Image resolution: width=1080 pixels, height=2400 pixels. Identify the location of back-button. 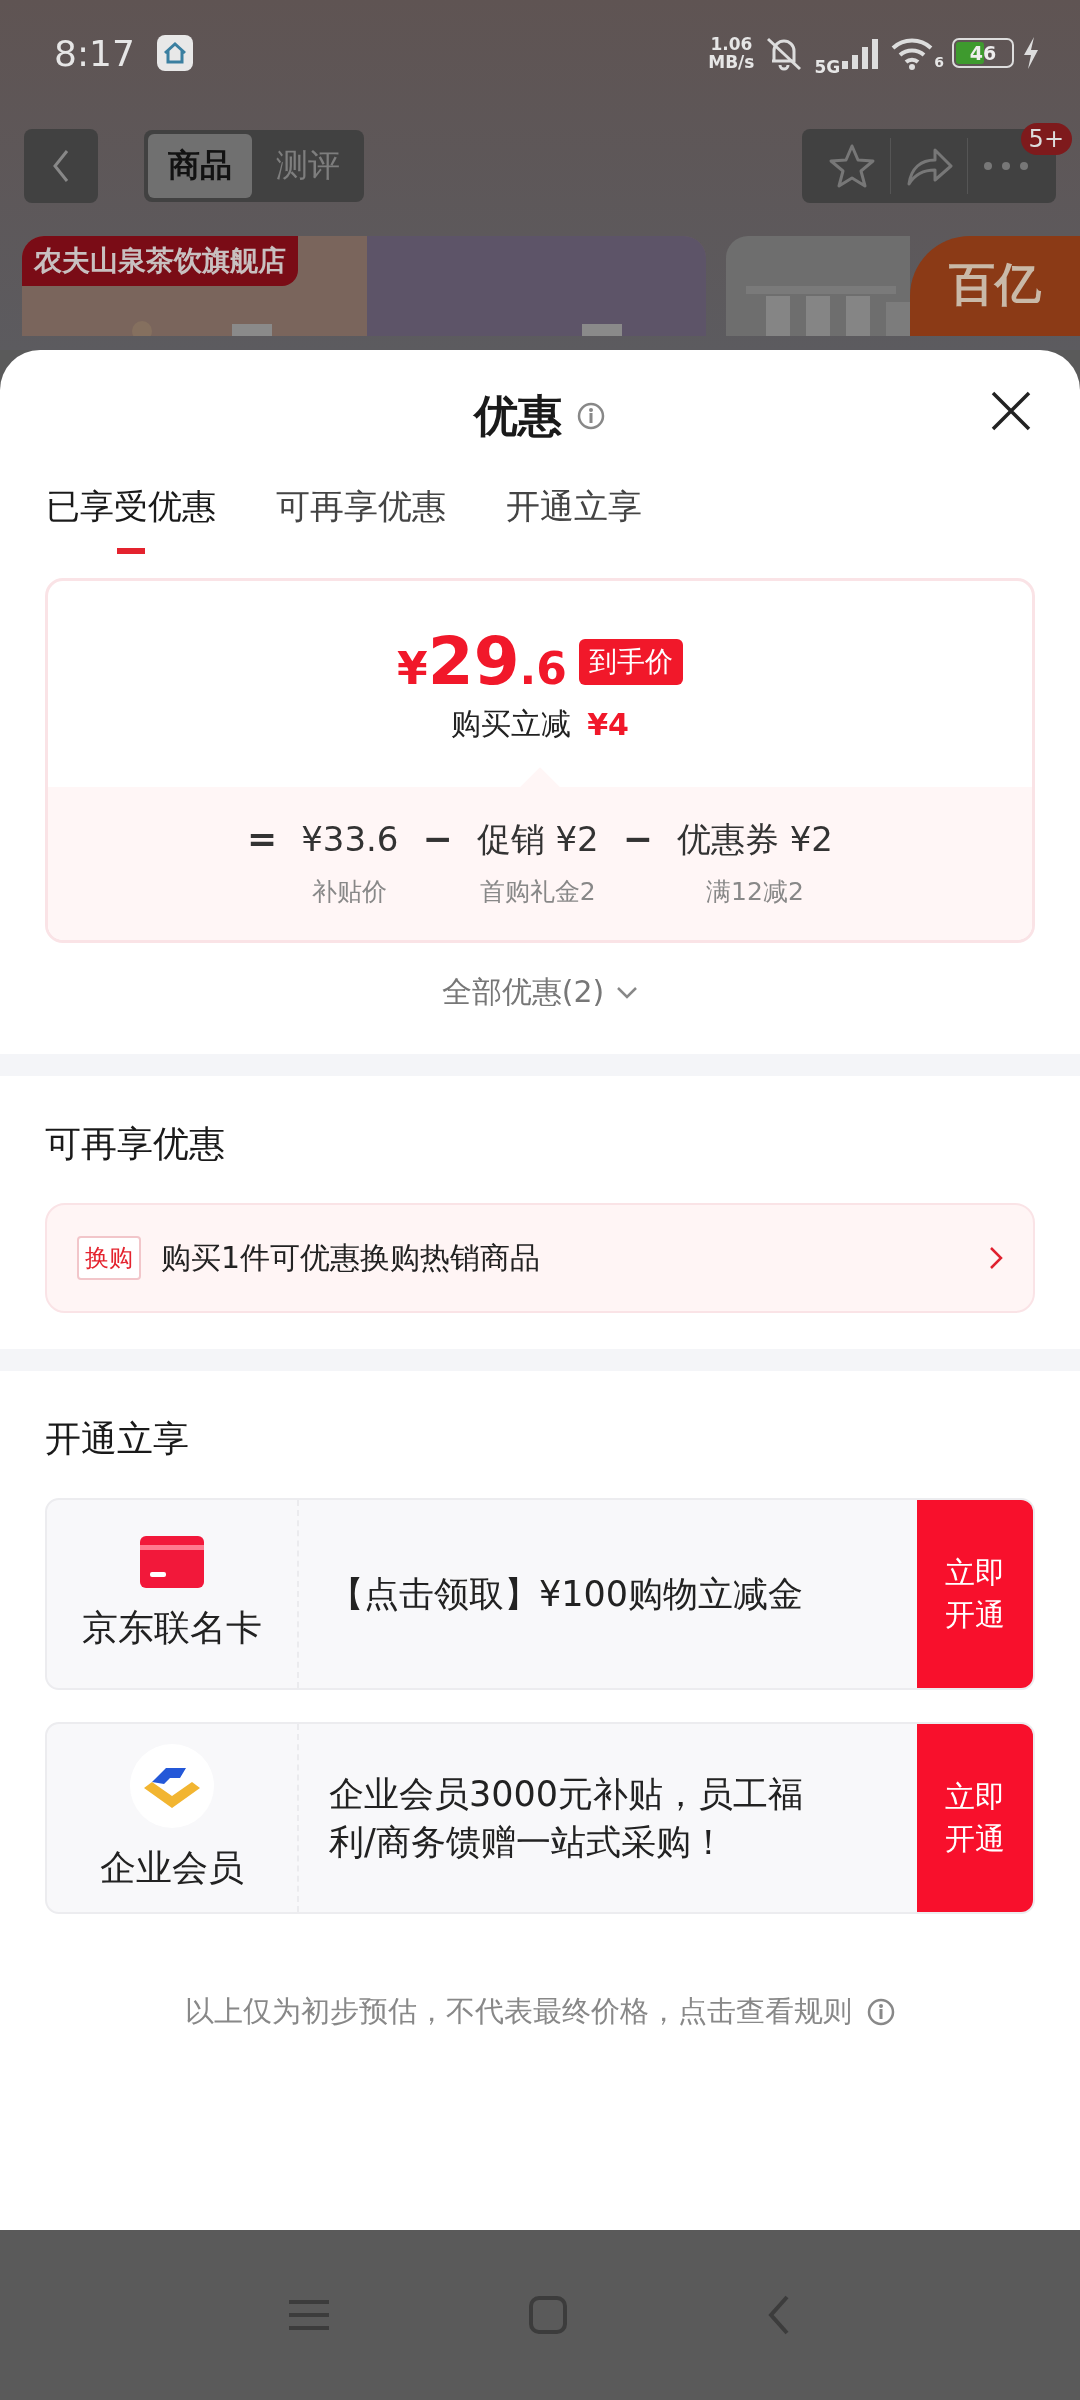
(61, 166).